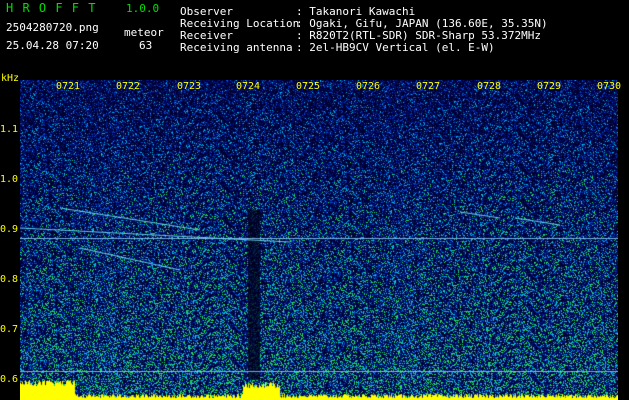 The image size is (629, 400). What do you see at coordinates (9, 379) in the screenshot?
I see `freq-tick: 0.6` at bounding box center [9, 379].